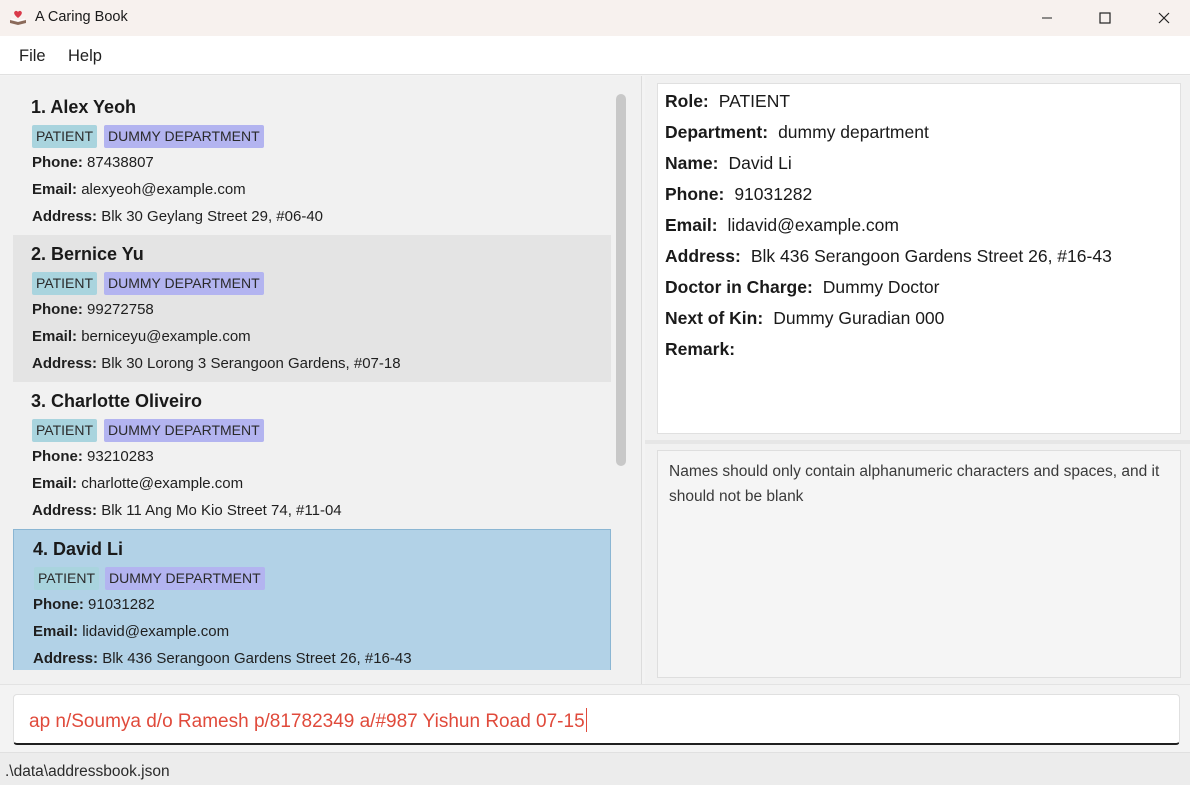  I want to click on email-value: charlotte@example.com, so click(162, 483).